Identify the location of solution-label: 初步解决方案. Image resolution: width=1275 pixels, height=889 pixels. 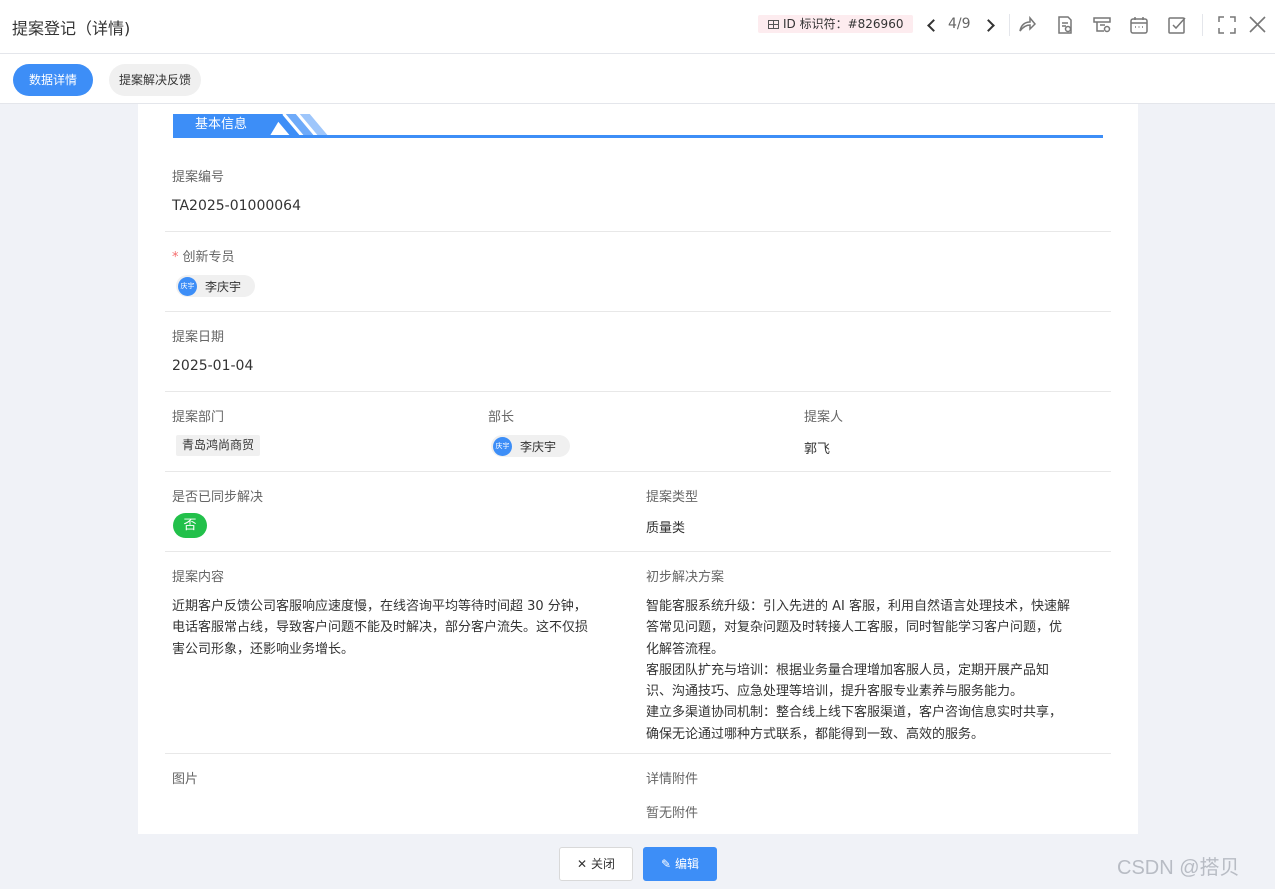
(685, 577).